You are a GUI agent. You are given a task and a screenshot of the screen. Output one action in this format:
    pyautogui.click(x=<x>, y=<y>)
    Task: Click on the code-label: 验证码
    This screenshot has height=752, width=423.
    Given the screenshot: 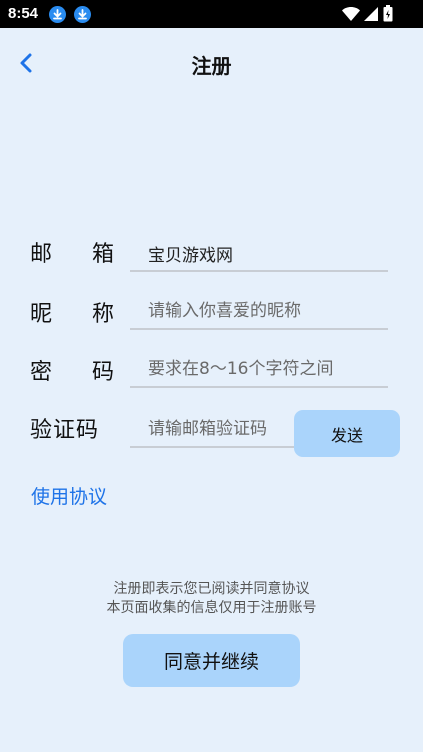 What is the action you would take?
    pyautogui.click(x=65, y=430)
    